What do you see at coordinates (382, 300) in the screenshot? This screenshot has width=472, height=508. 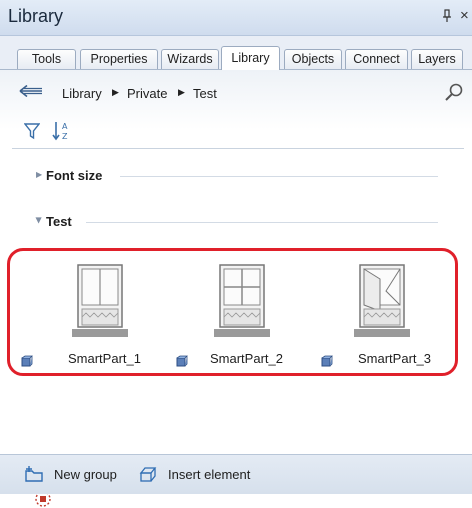 I see `window-open-sash-icon` at bounding box center [382, 300].